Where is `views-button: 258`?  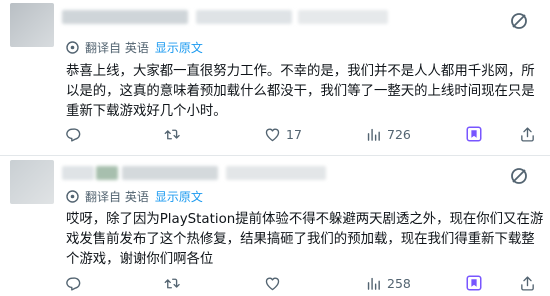 views-button: 258 is located at coordinates (388, 283).